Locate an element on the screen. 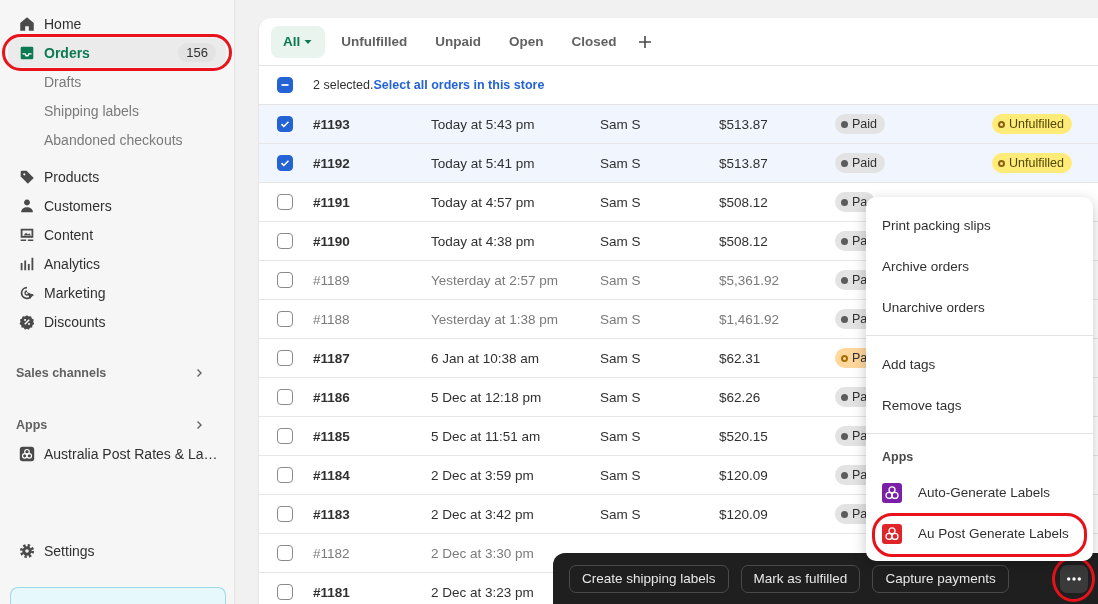  nav-item: Home is located at coordinates (117, 23).